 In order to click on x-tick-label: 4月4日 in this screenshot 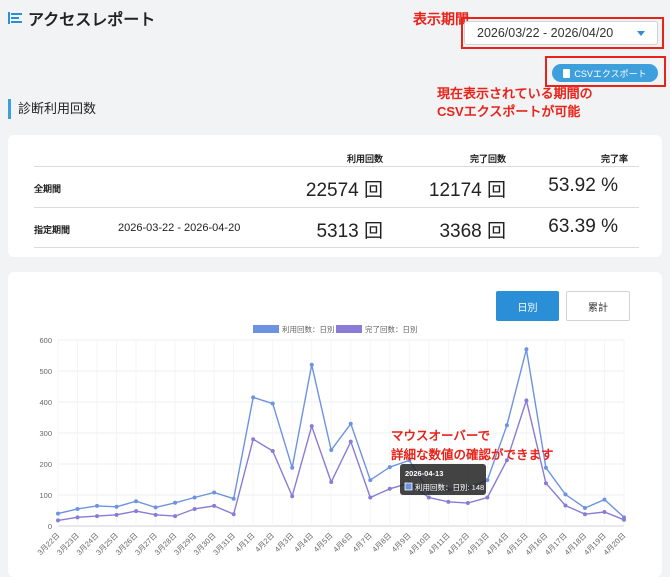, I will do `click(303, 542)`.